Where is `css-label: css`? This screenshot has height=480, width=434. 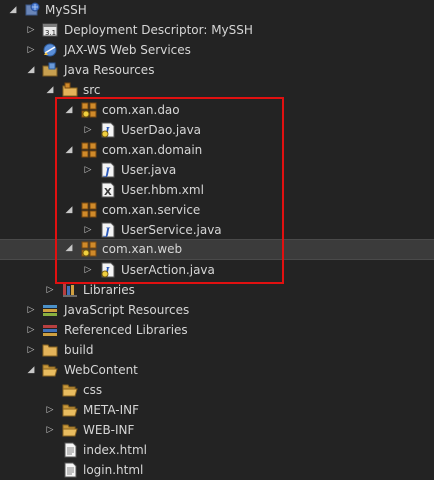 css-label: css is located at coordinates (93, 390).